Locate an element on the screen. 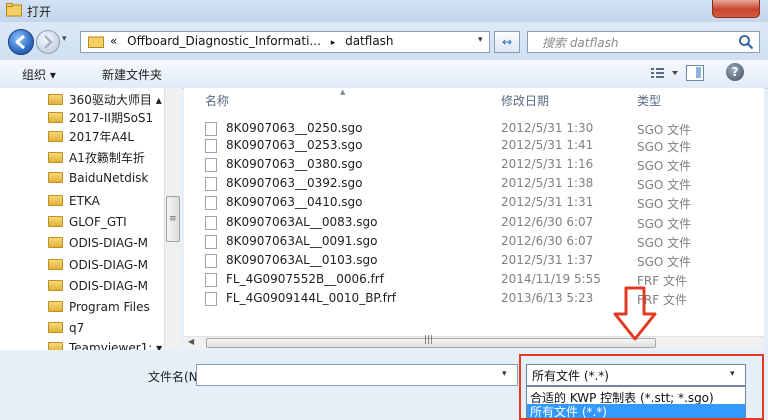 Image resolution: width=768 pixels, height=420 pixels. refresh-button: ↔ is located at coordinates (507, 42).